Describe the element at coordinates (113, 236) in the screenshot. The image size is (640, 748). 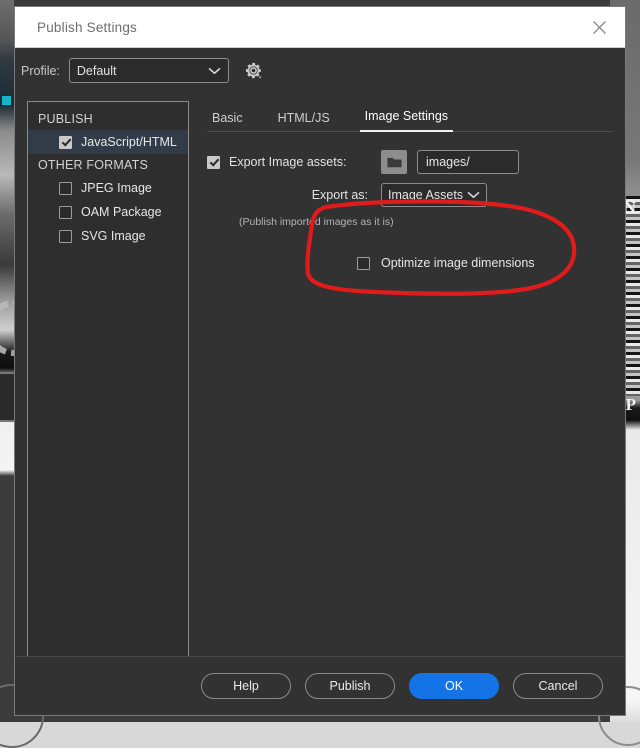
I see `sidebar-item-label: SVG Image` at that location.